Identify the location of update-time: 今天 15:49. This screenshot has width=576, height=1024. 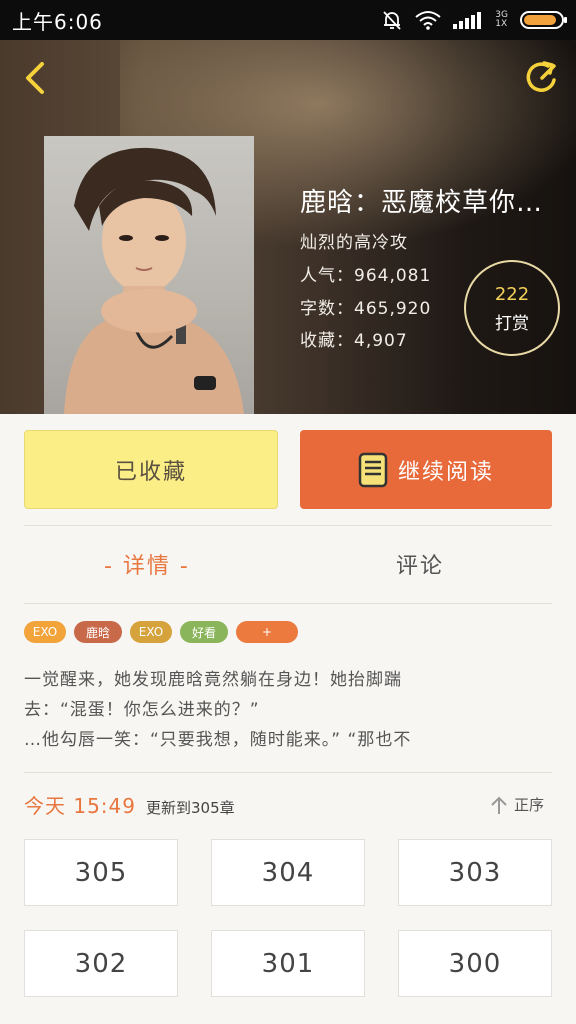
(80, 806).